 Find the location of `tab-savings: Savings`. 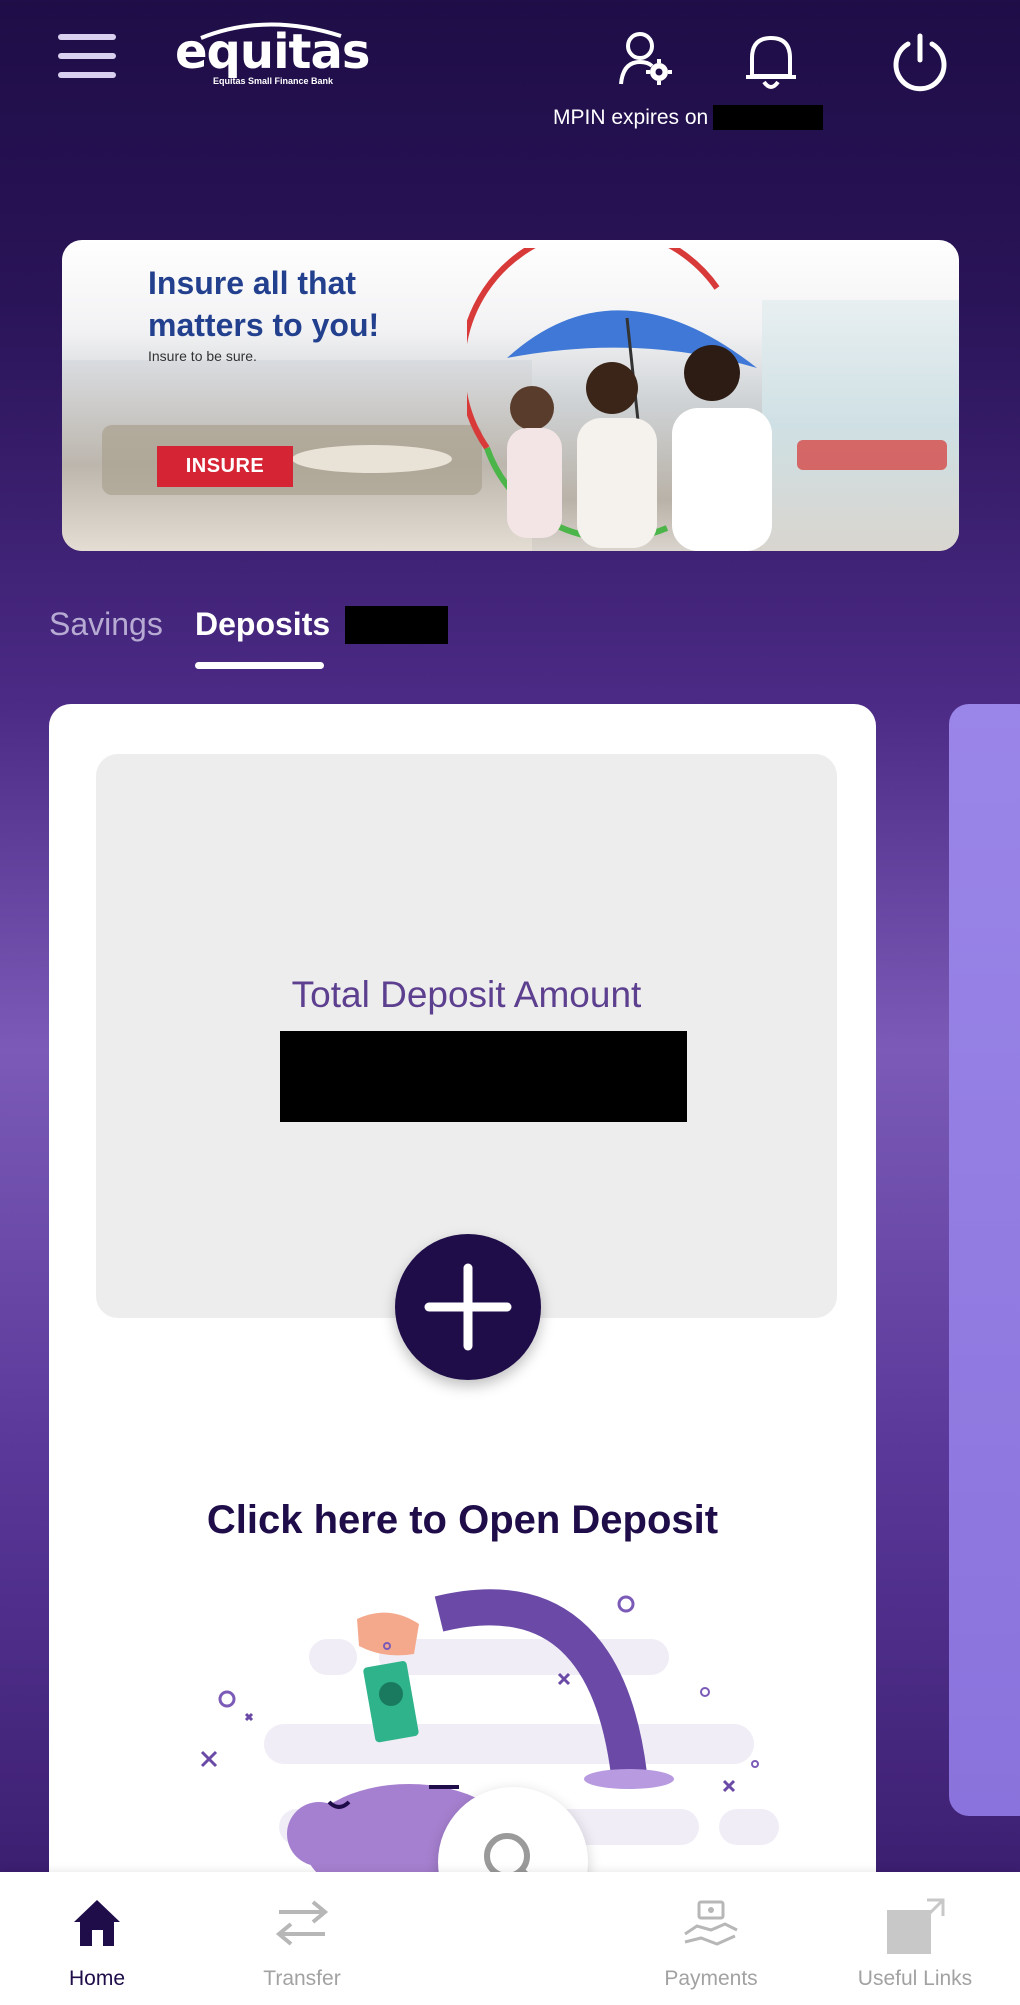

tab-savings: Savings is located at coordinates (106, 624).